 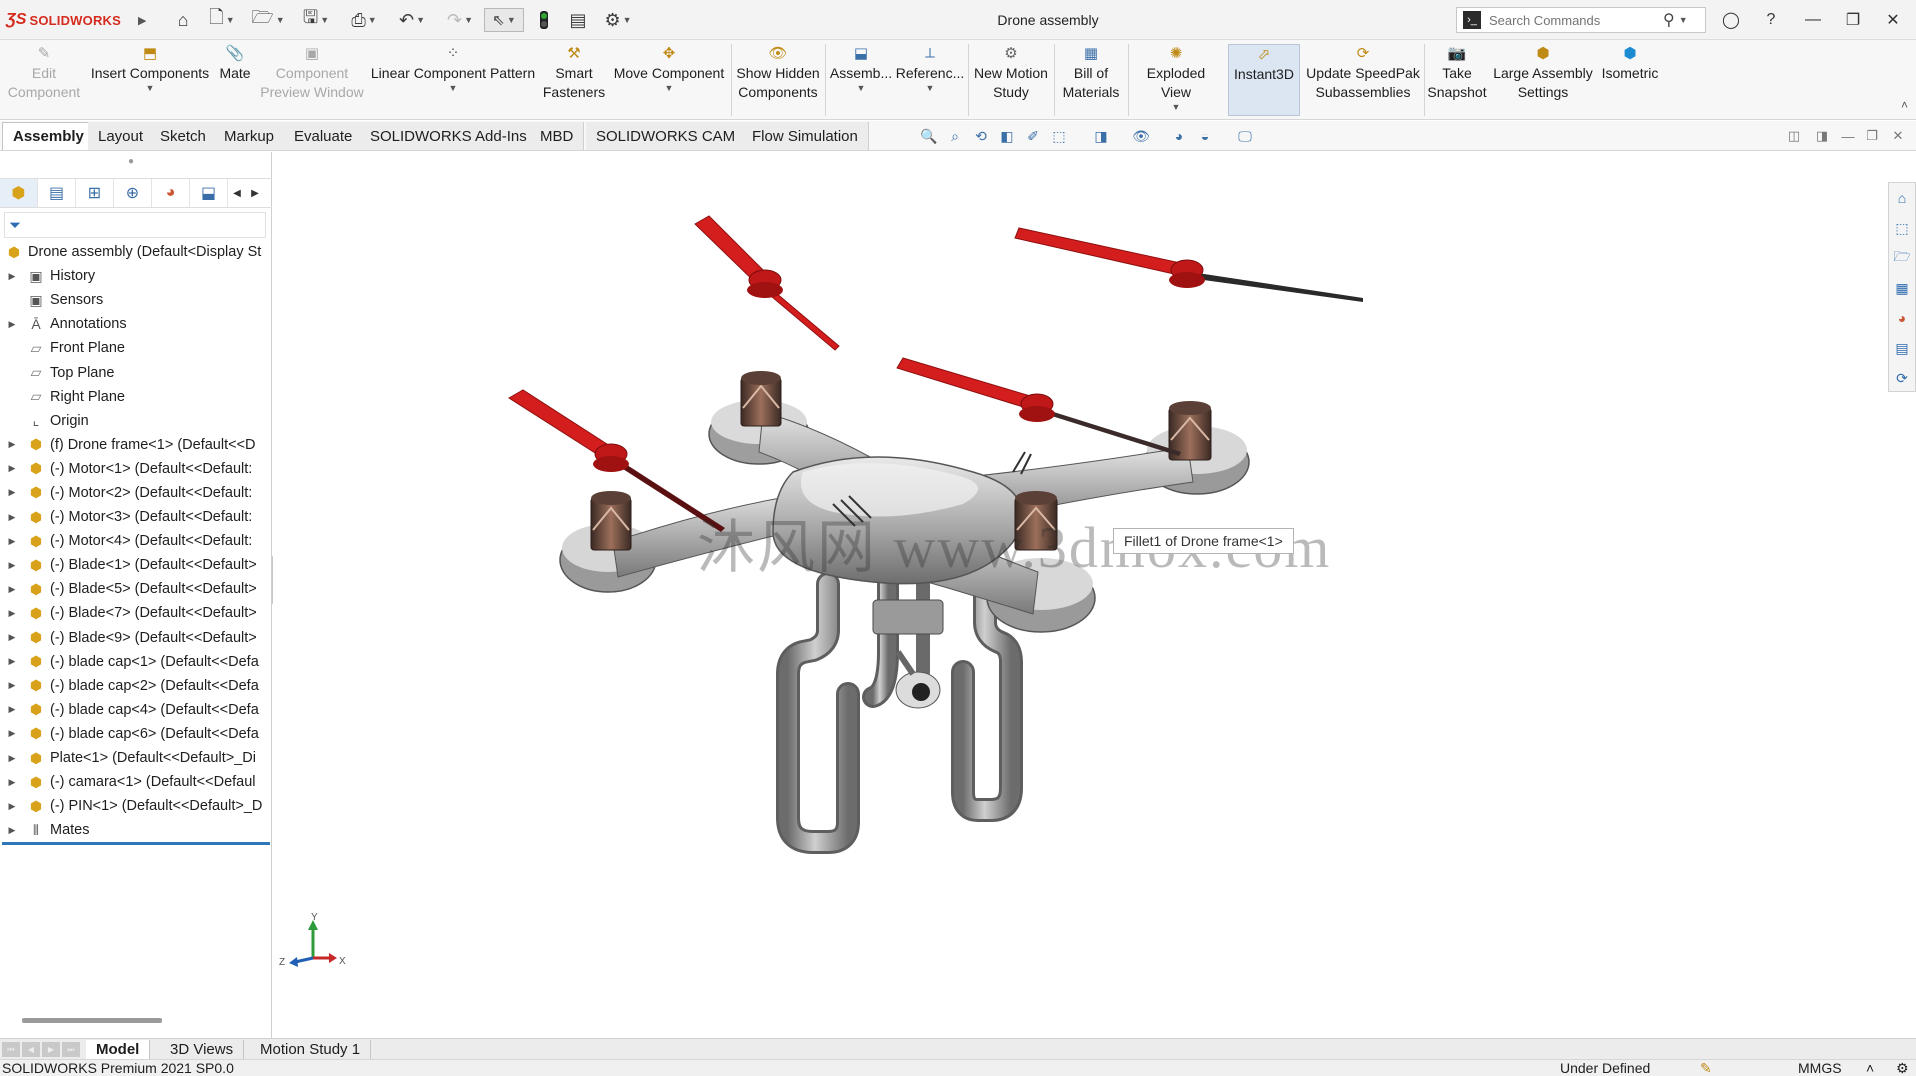 I want to click on next-tab-icon: ▶, so click(x=51, y=1049).